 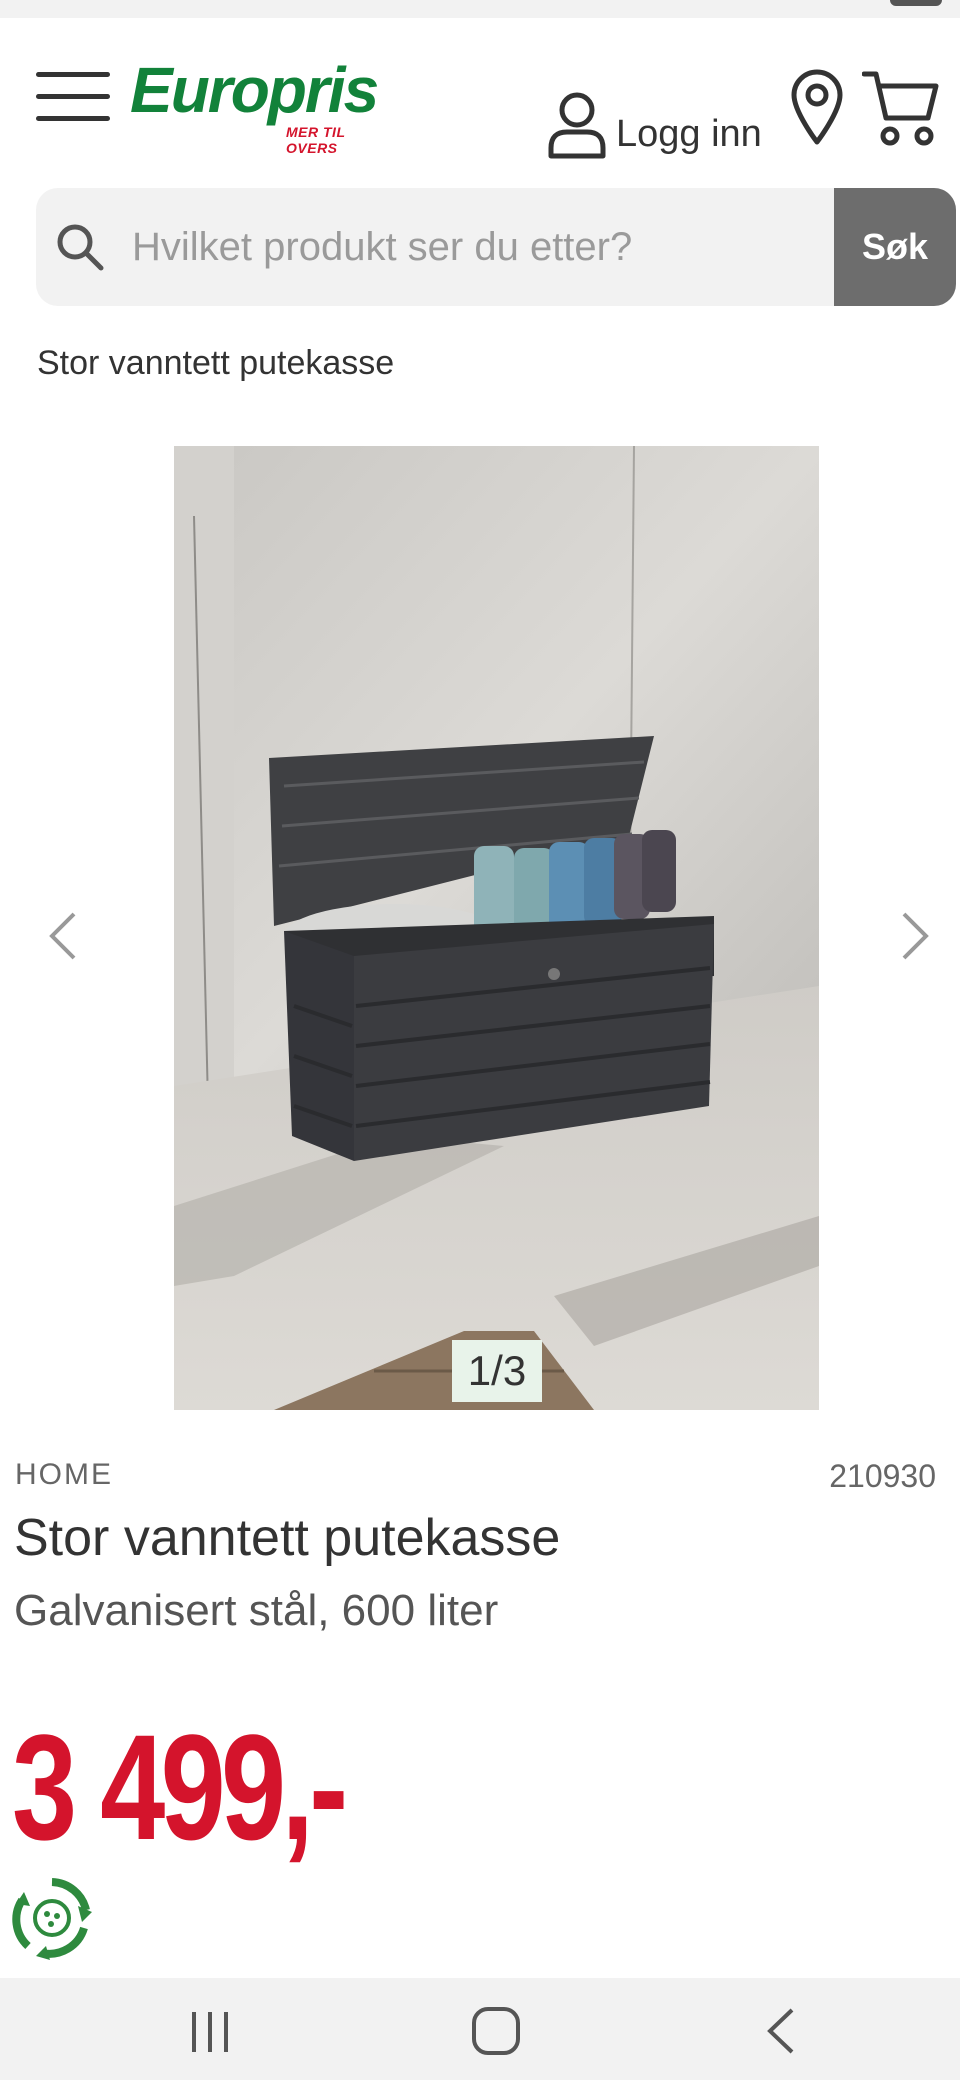 What do you see at coordinates (689, 134) in the screenshot?
I see `login-label: Logg inn` at bounding box center [689, 134].